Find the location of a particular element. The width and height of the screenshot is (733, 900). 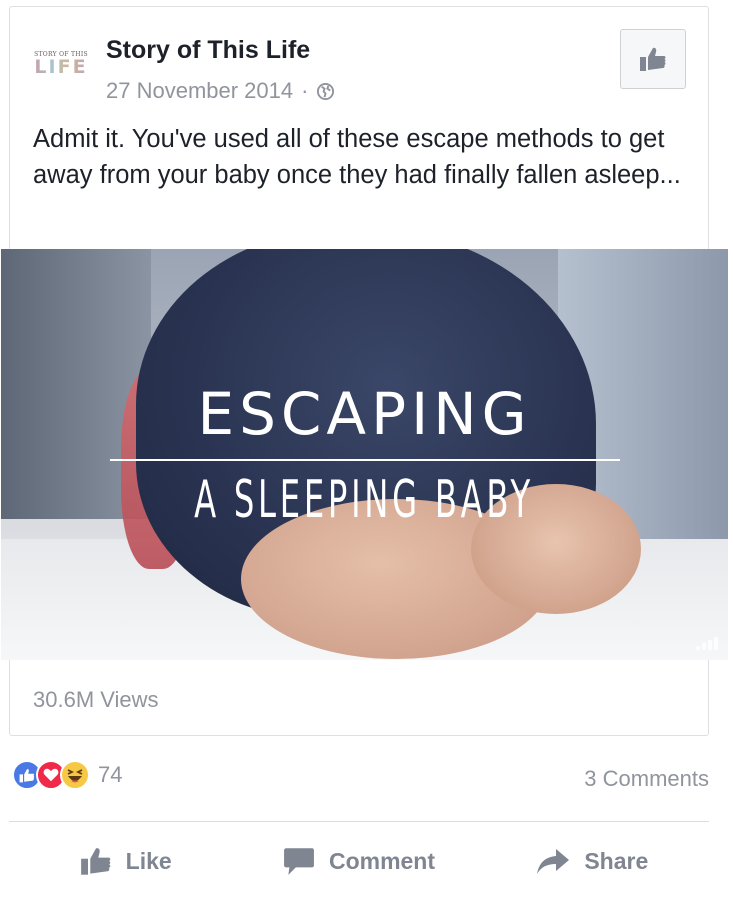

reactions-summary: 74 is located at coordinates (67, 775).